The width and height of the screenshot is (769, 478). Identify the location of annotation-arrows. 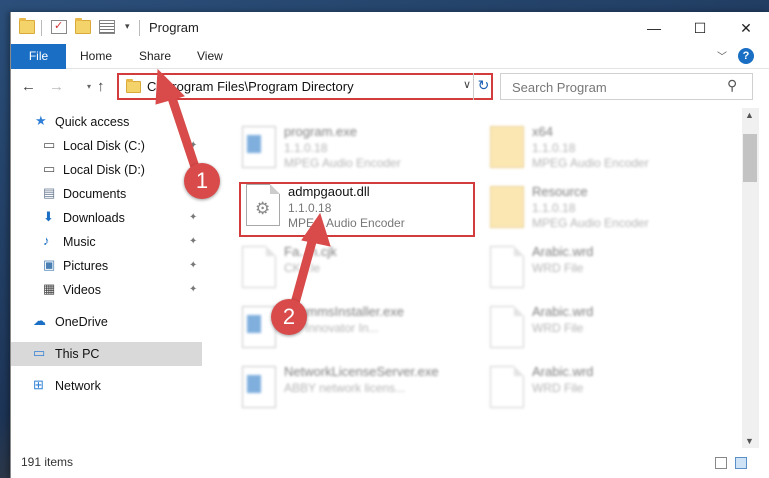
(243, 193).